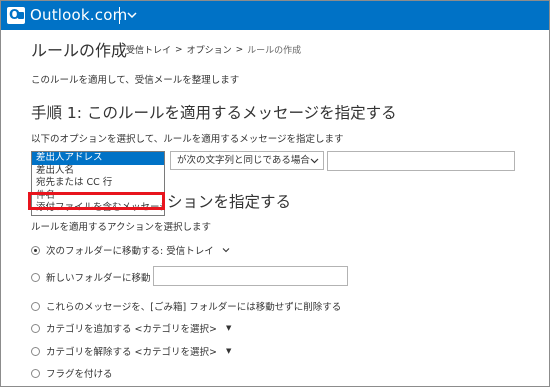 This screenshot has width=550, height=387. I want to click on top-bar: O Outlook.com, so click(275, 15).